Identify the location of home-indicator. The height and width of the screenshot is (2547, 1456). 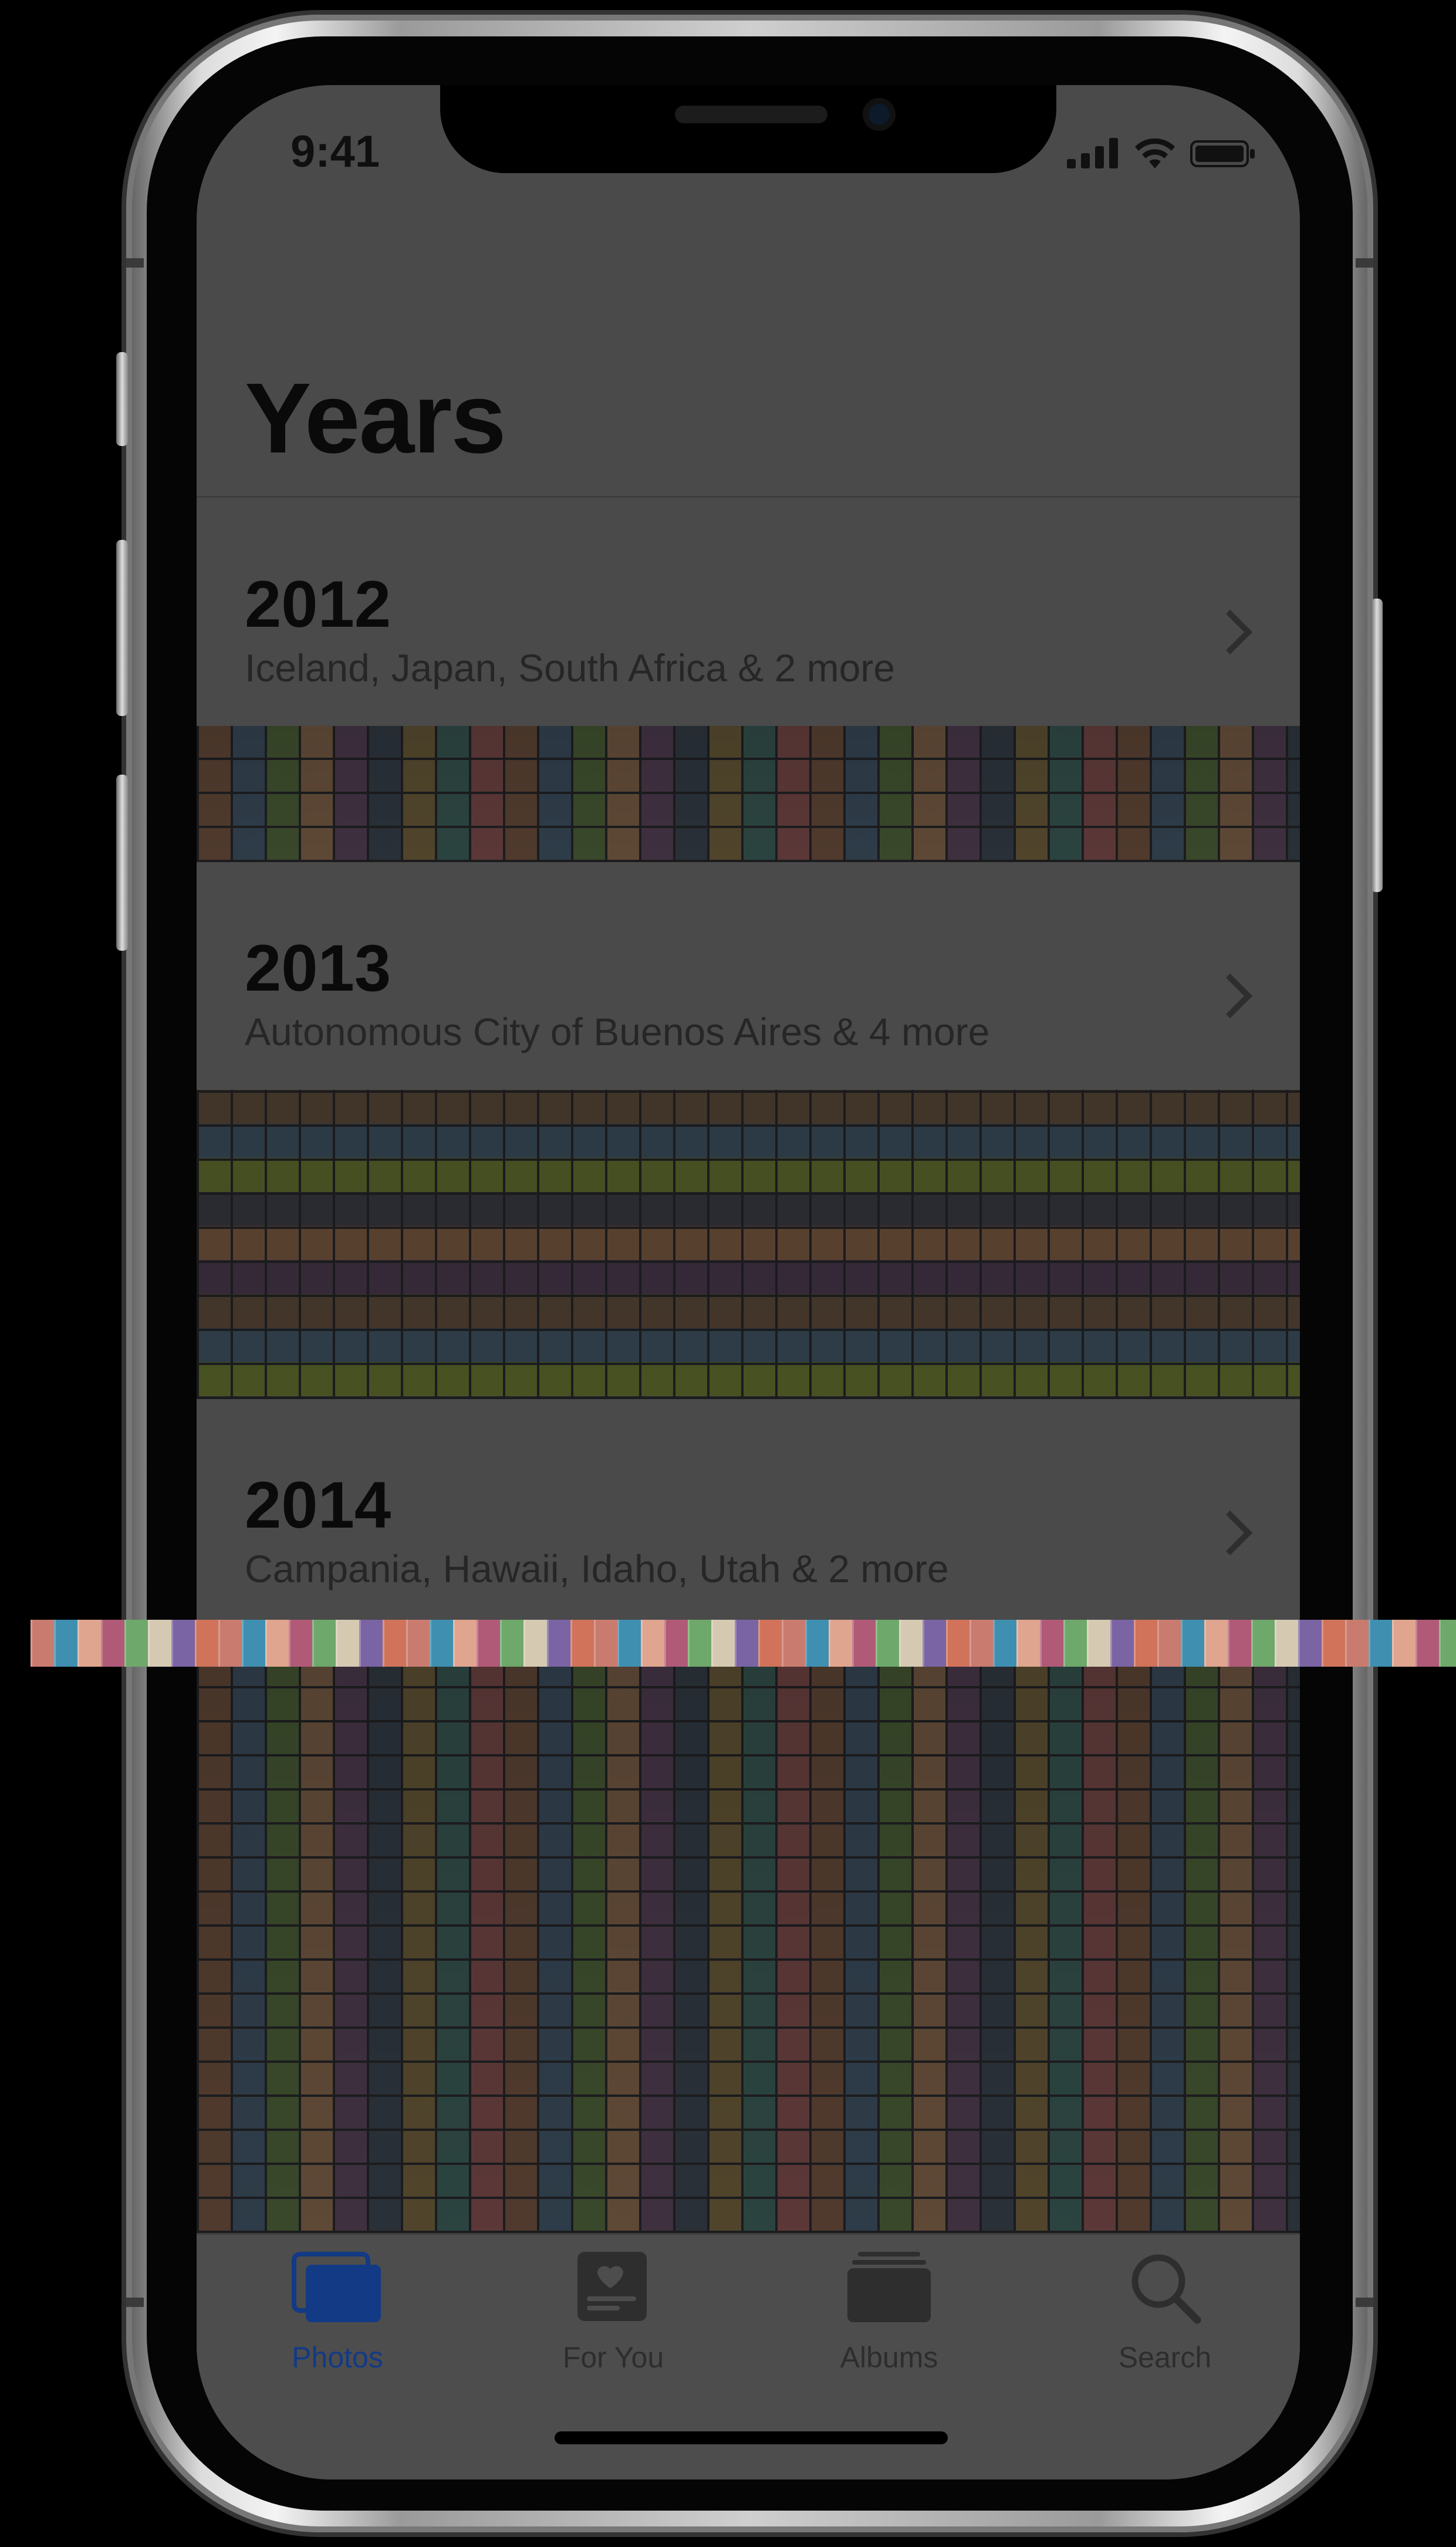
(751, 2437).